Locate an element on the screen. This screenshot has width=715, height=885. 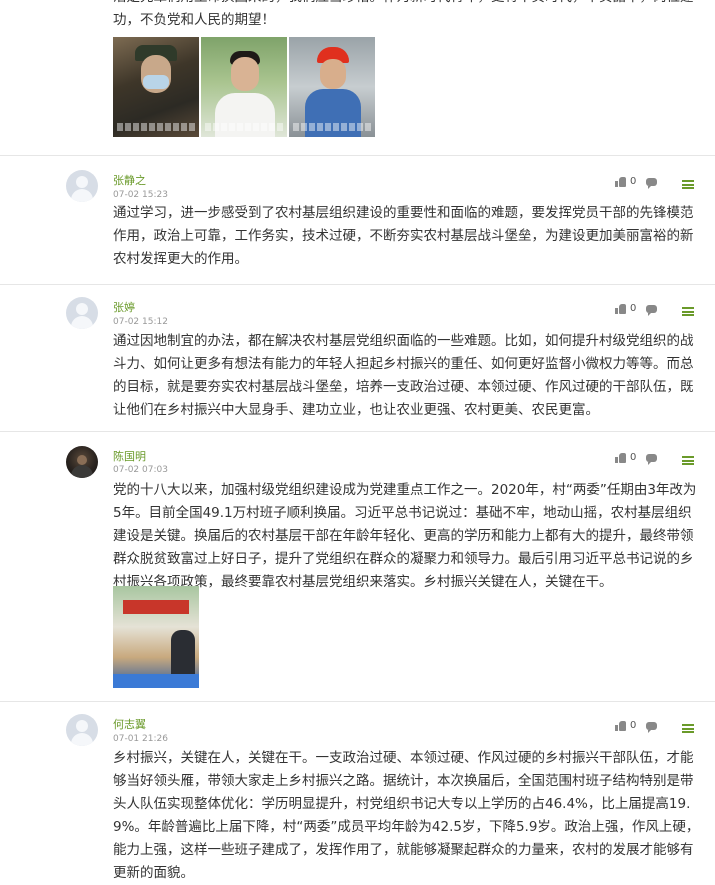
comment-time: 07-02 15:12 is located at coordinates (140, 322).